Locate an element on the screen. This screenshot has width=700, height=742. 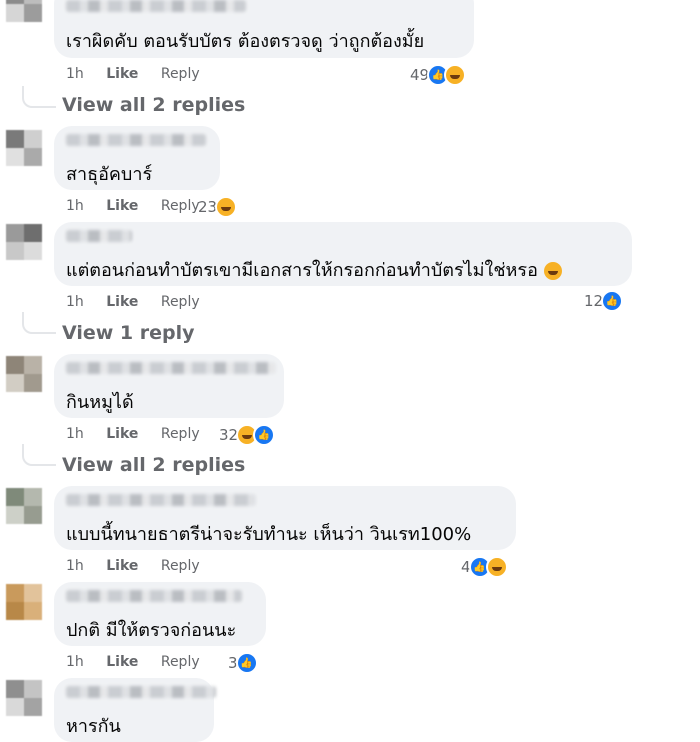
comment-text: กินหมูได้ is located at coordinates (100, 402).